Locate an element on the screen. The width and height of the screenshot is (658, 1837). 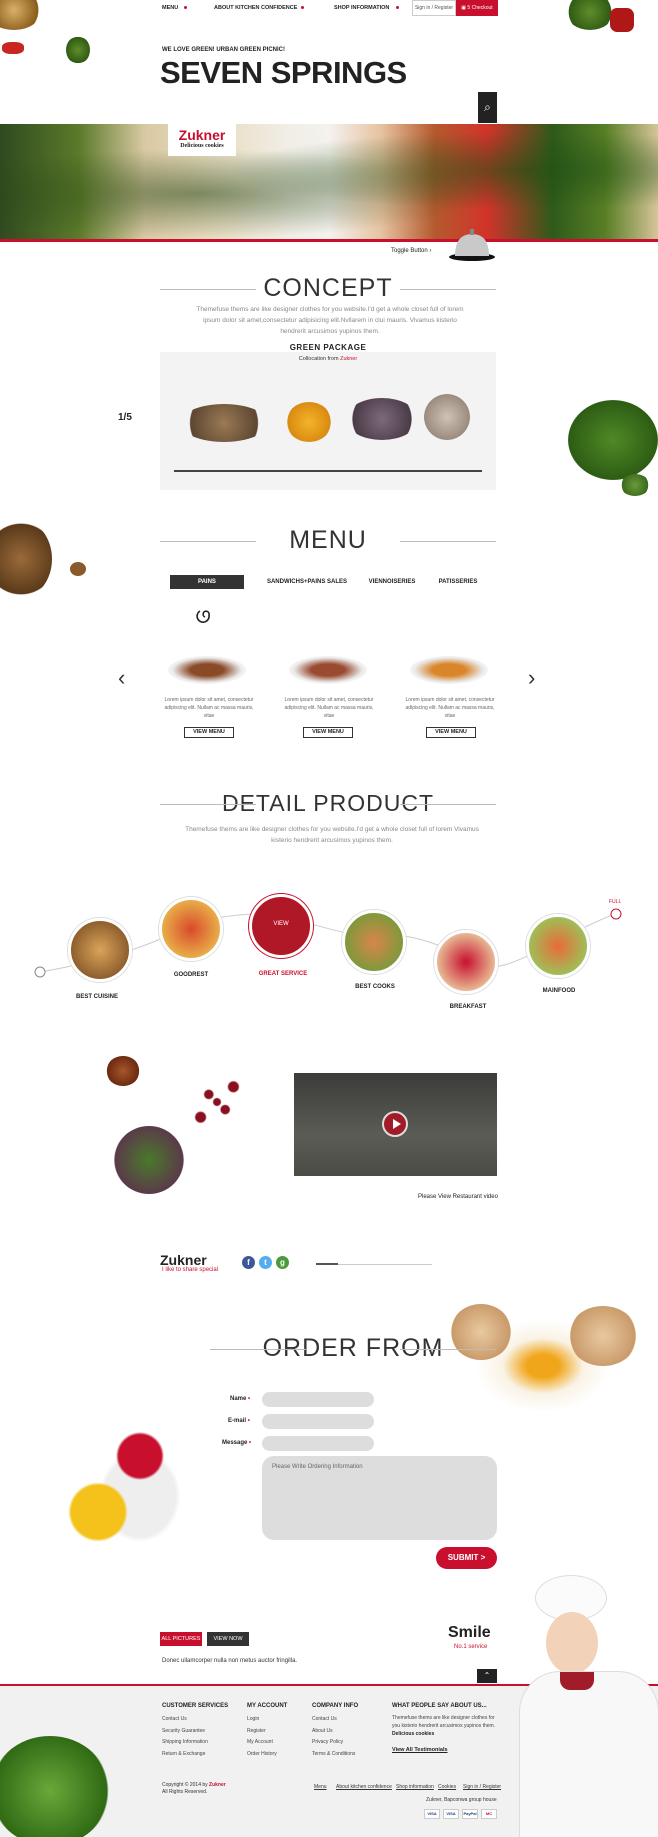
nav-menu: MENU is located at coordinates (170, 8).